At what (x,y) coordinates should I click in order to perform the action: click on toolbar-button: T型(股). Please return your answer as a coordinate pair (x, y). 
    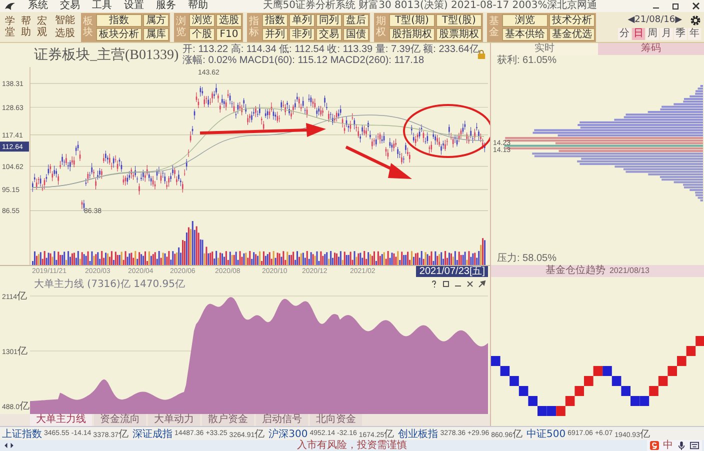
    Looking at the image, I should click on (459, 20).